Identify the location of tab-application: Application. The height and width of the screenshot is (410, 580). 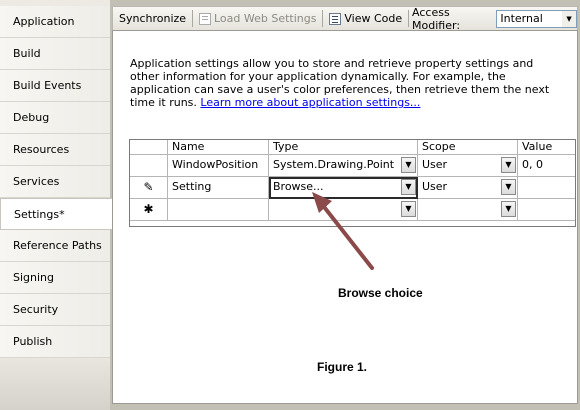
(55, 22).